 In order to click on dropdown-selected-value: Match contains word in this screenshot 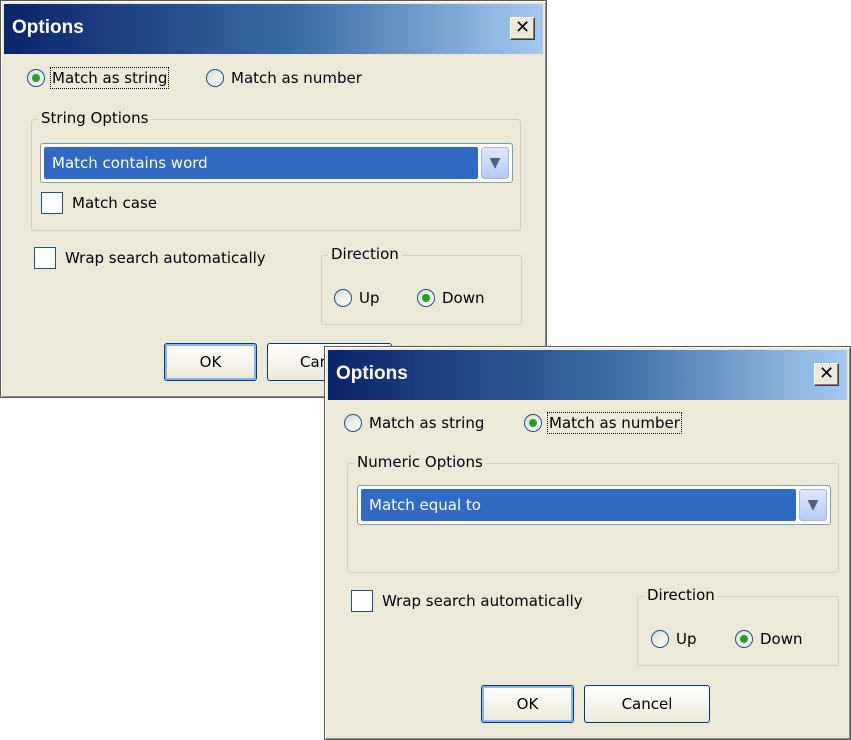, I will do `click(261, 163)`.